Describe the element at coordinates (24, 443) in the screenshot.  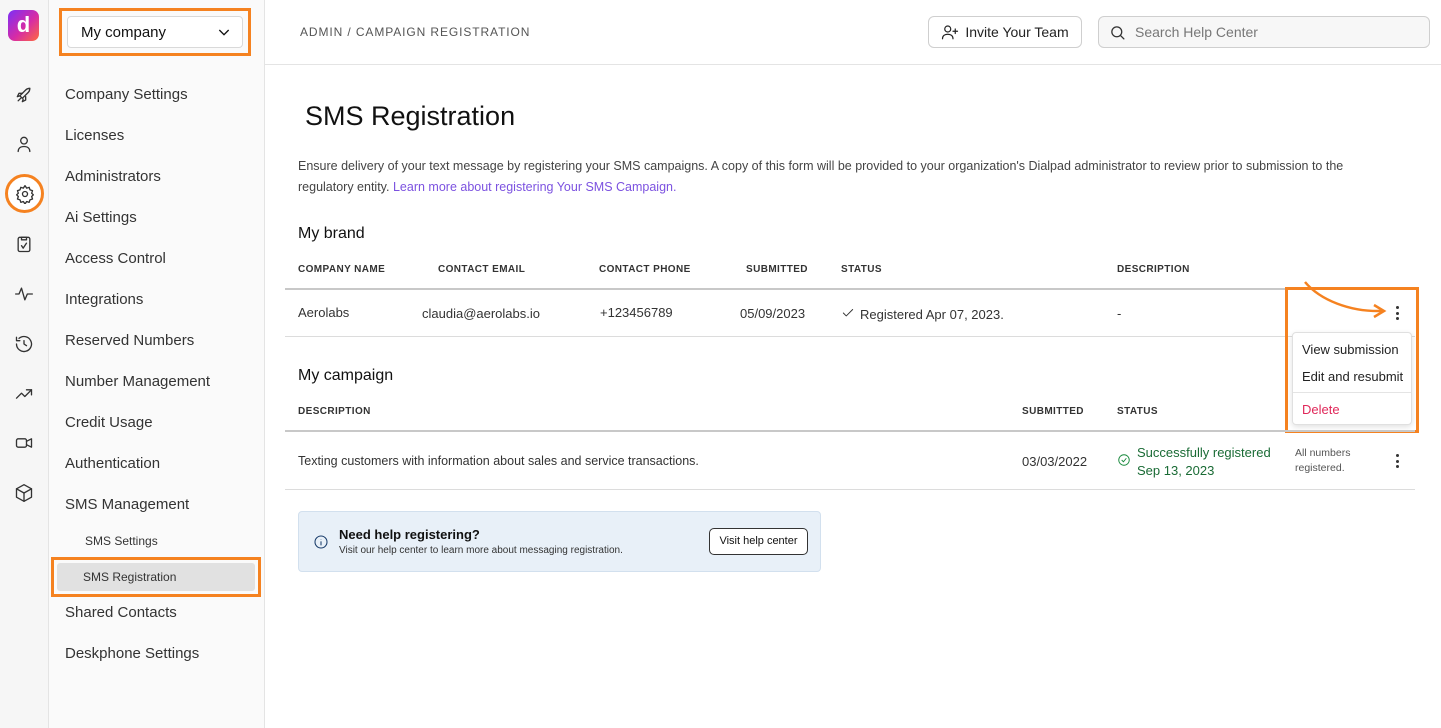
I see `video-icon` at that location.